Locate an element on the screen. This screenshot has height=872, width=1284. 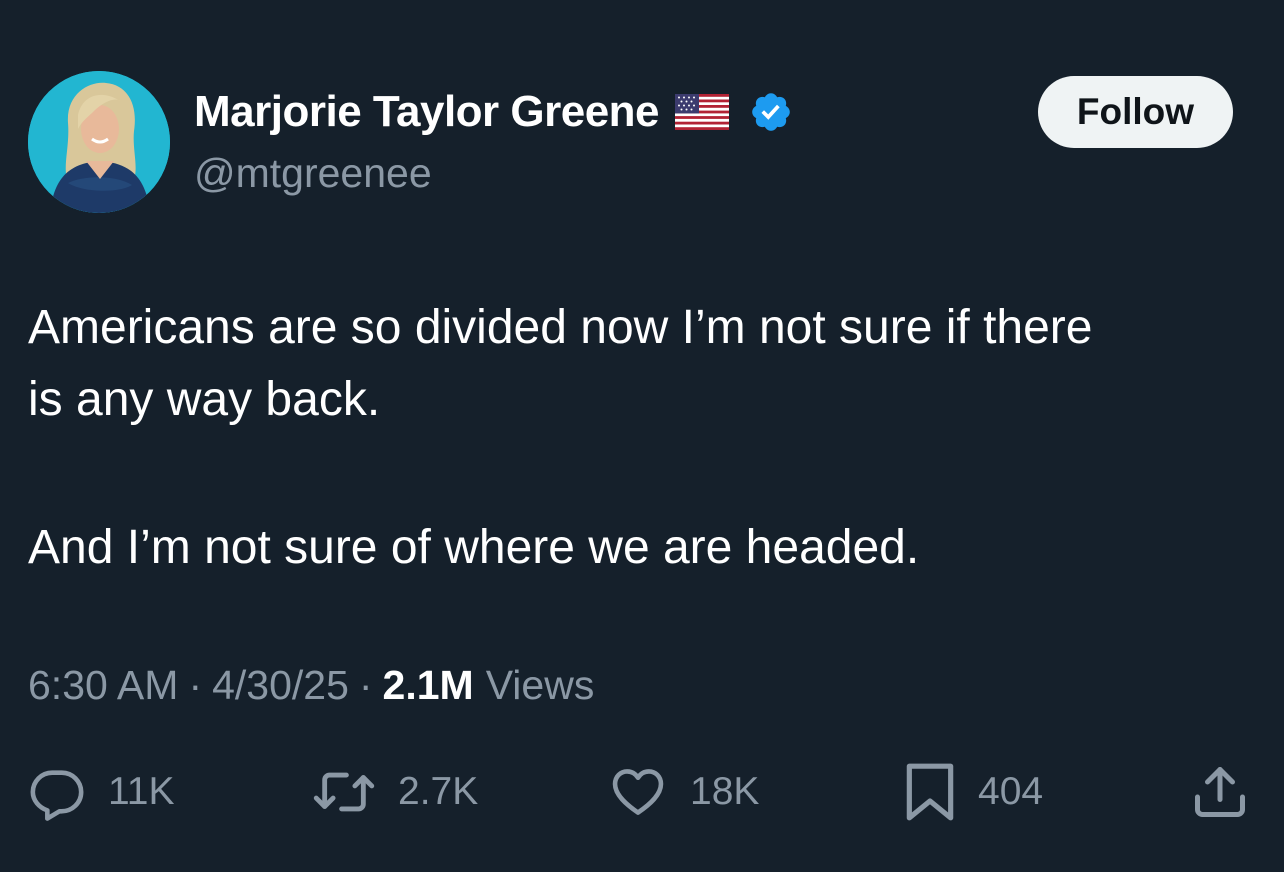
tweet-text-line: is any way back. is located at coordinates (204, 399).